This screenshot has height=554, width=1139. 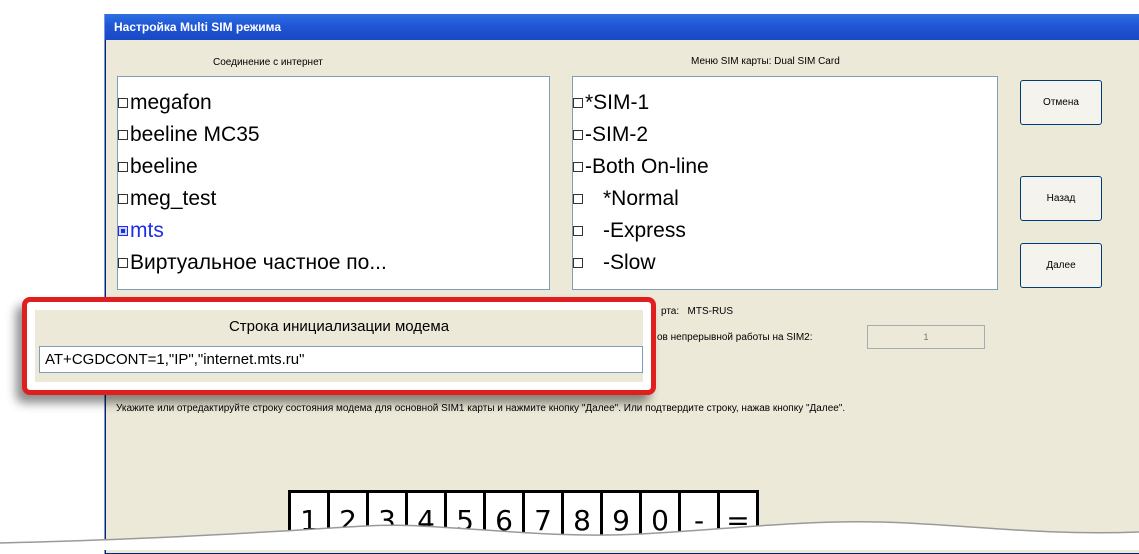 What do you see at coordinates (333, 135) in the screenshot?
I see `list-item: beeline MC35` at bounding box center [333, 135].